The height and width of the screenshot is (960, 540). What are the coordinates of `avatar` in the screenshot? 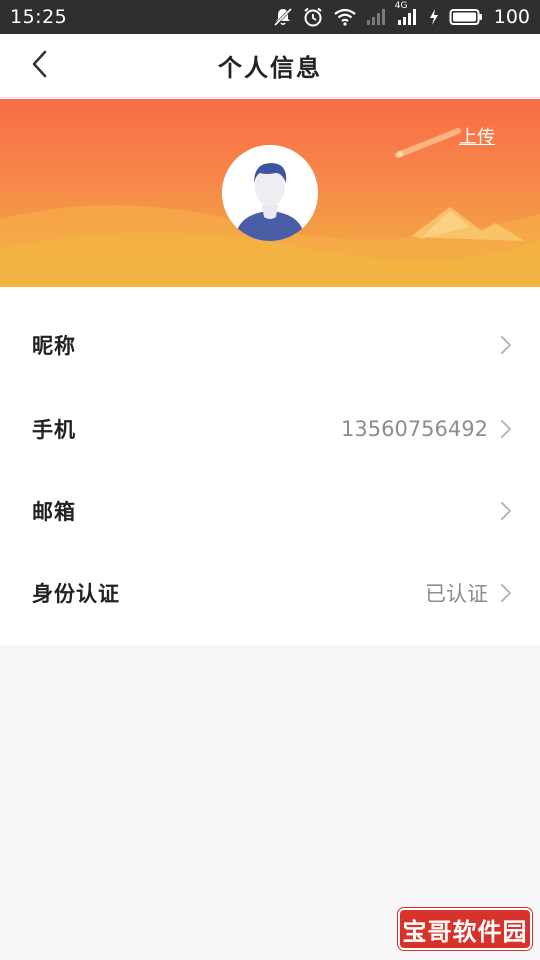 It's located at (270, 193).